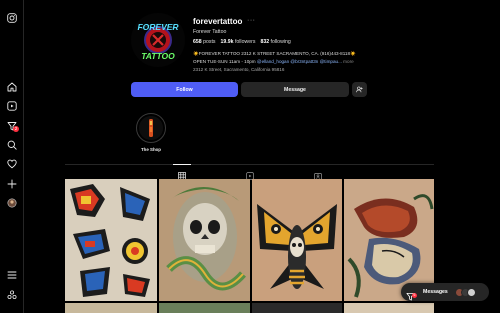 Image resolution: width=500 pixels, height=313 pixels. I want to click on search-icon, so click(12, 145).